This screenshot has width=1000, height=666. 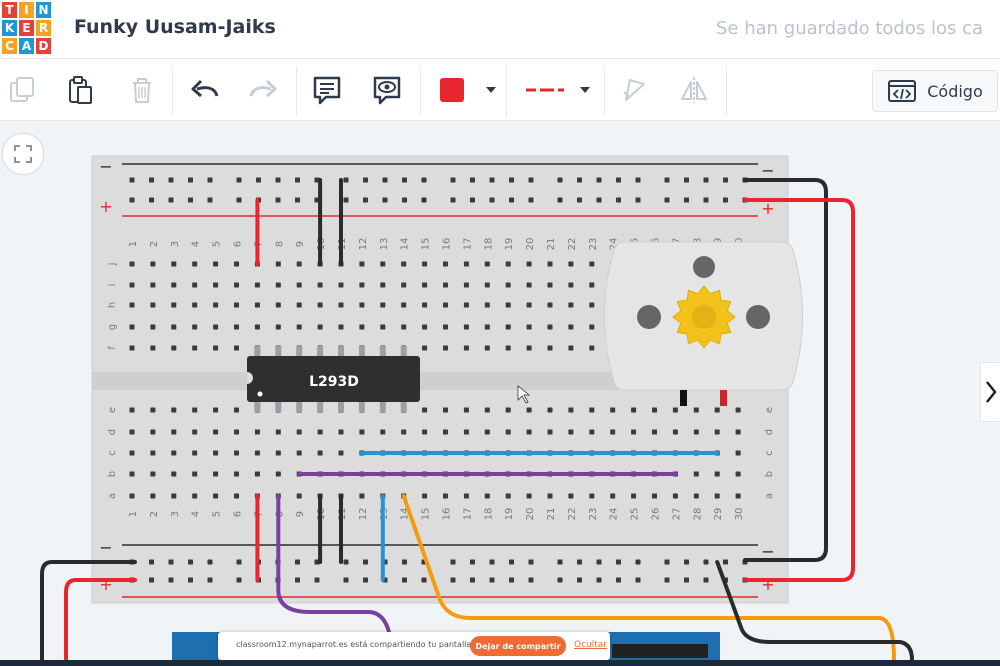 What do you see at coordinates (26, 46) in the screenshot?
I see `logo-letter: A` at bounding box center [26, 46].